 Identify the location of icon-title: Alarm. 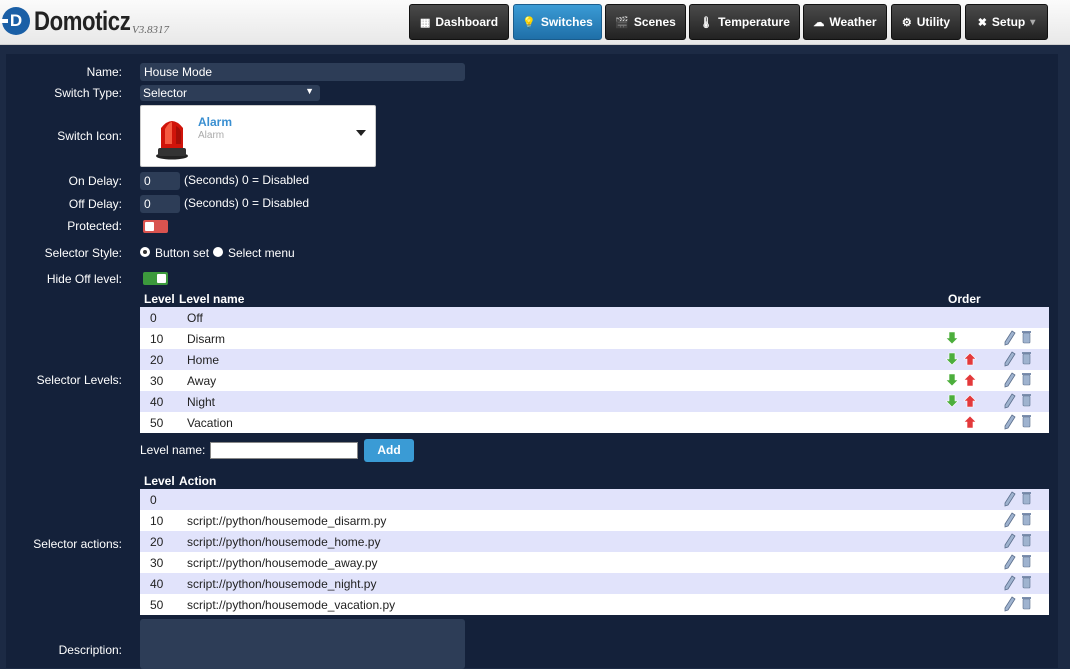
(215, 122).